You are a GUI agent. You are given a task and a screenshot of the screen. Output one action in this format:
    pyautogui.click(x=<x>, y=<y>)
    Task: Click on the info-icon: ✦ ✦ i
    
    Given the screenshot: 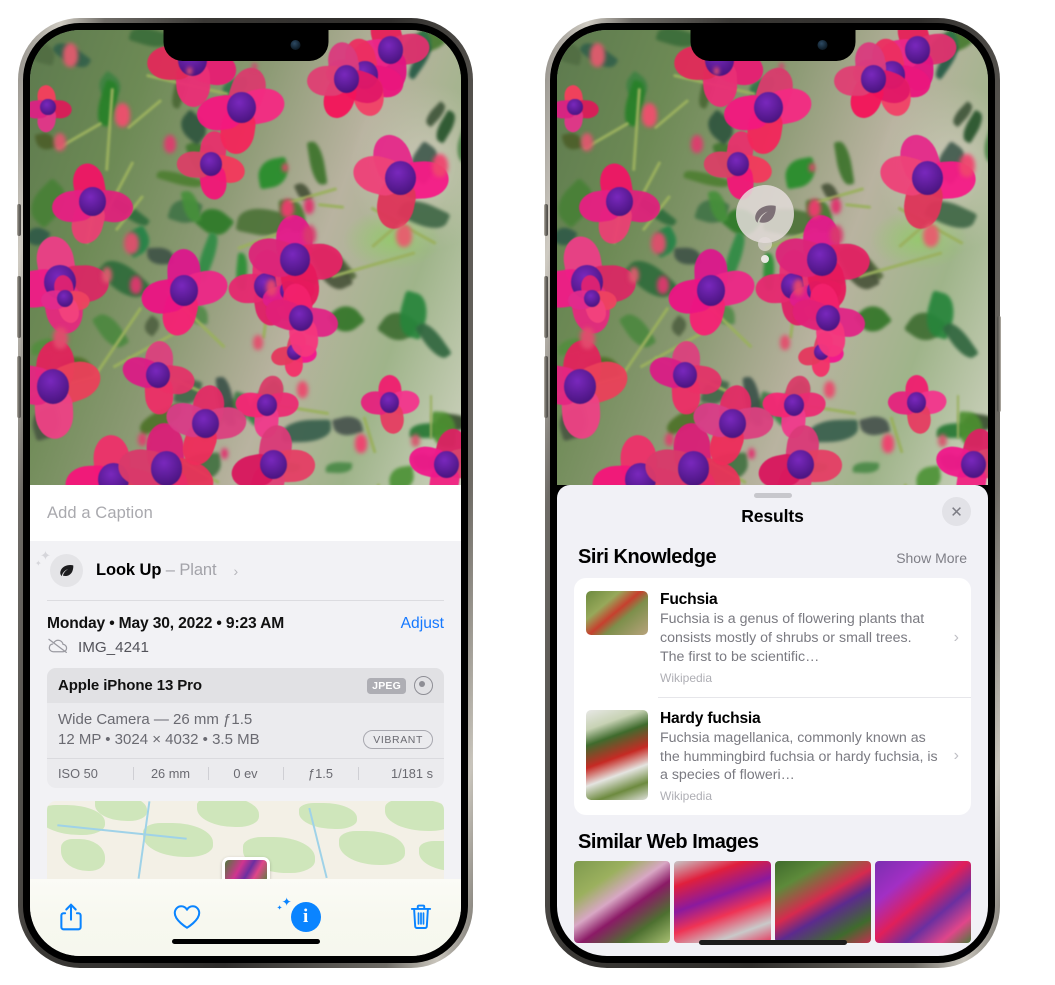 What is the action you would take?
    pyautogui.click(x=299, y=914)
    